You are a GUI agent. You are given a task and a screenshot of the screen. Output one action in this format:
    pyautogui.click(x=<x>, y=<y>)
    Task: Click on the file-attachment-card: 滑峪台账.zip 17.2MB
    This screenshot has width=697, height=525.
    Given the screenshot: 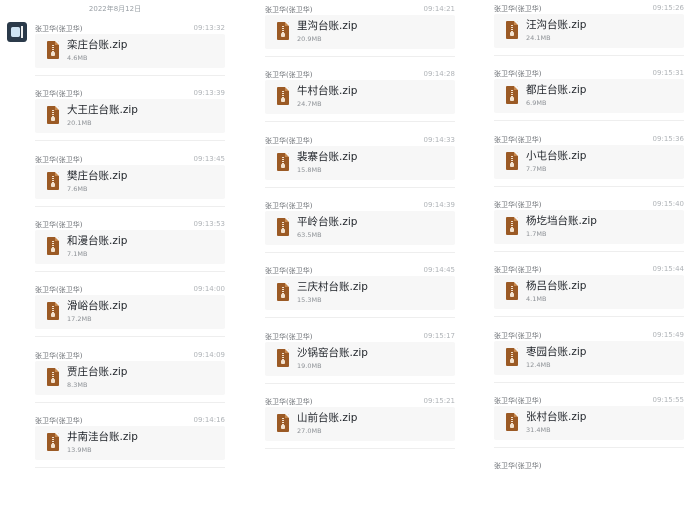 What is the action you would take?
    pyautogui.click(x=130, y=312)
    